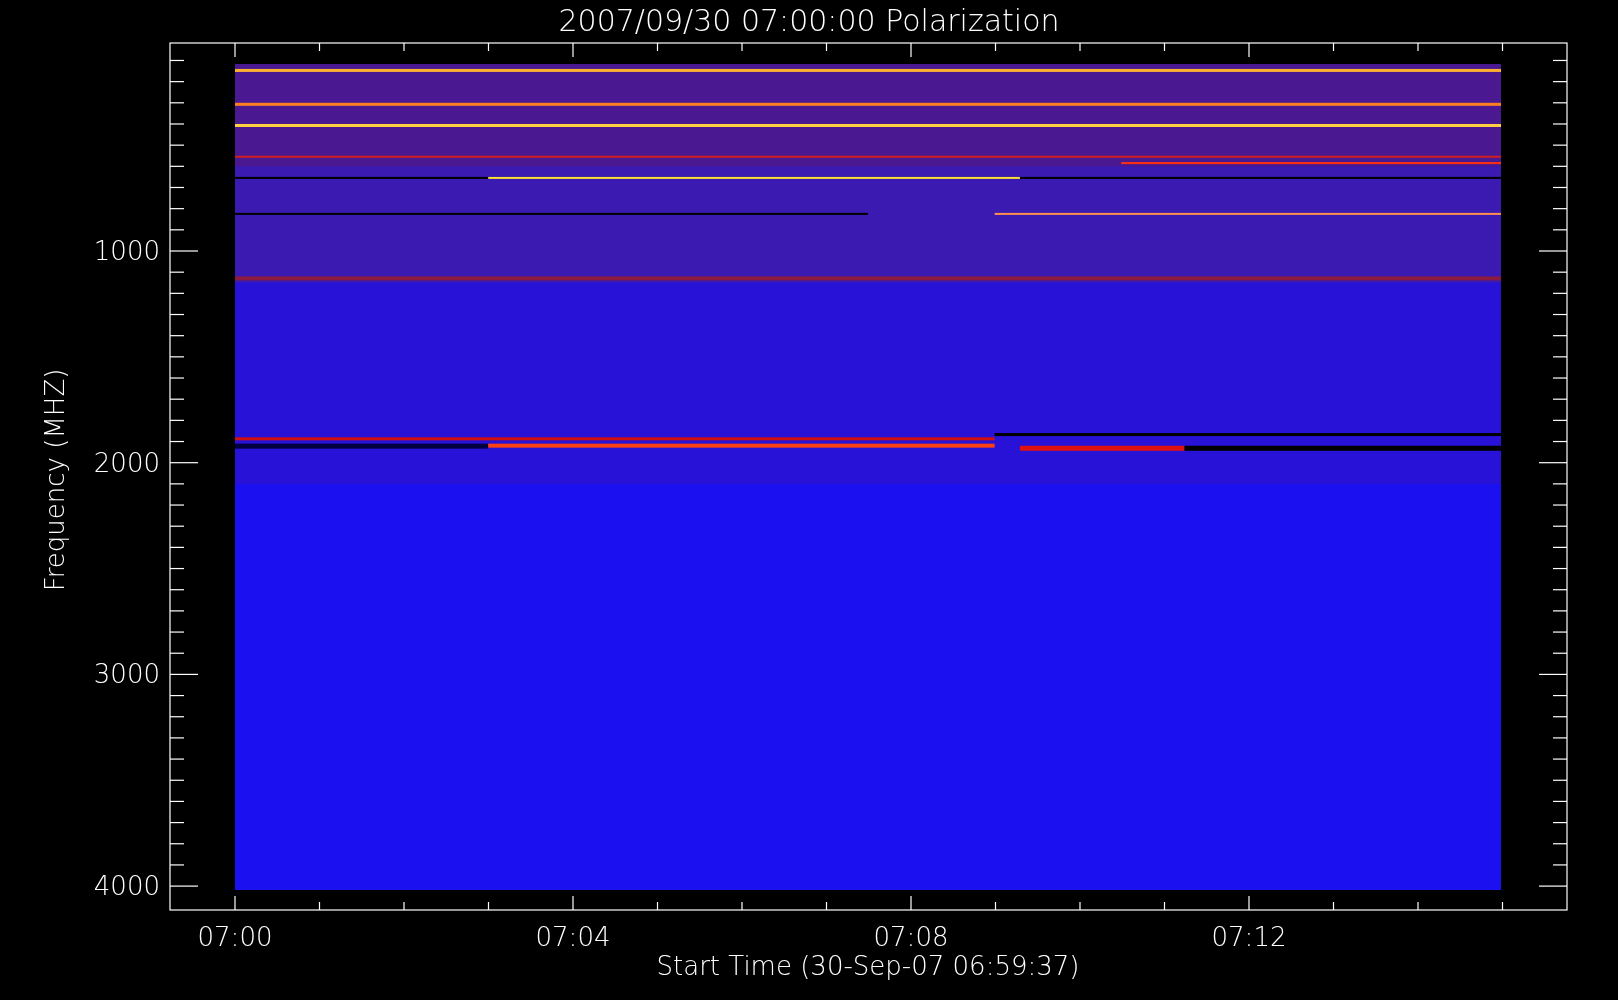  What do you see at coordinates (126, 462) in the screenshot?
I see `y-tick-label: 2000` at bounding box center [126, 462].